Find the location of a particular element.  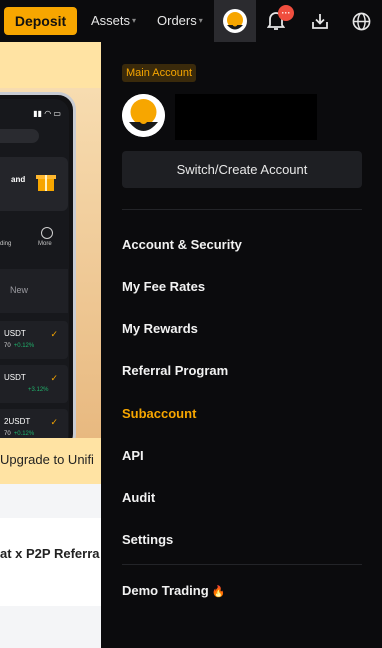

signal-wifi-battery-icon: ▮▮ ◠ ▭ is located at coordinates (47, 113).